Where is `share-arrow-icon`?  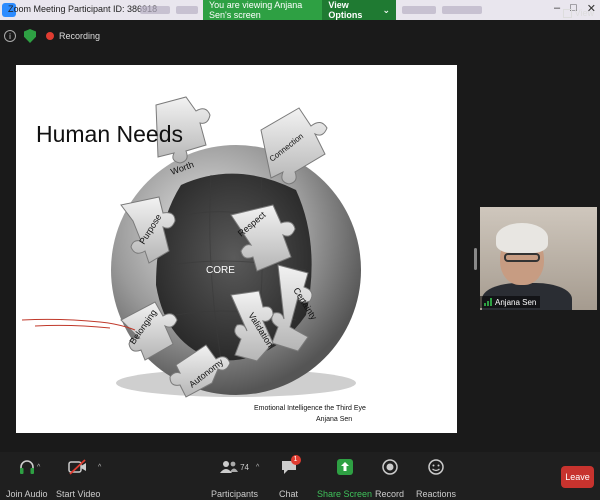 share-arrow-icon is located at coordinates (344, 467).